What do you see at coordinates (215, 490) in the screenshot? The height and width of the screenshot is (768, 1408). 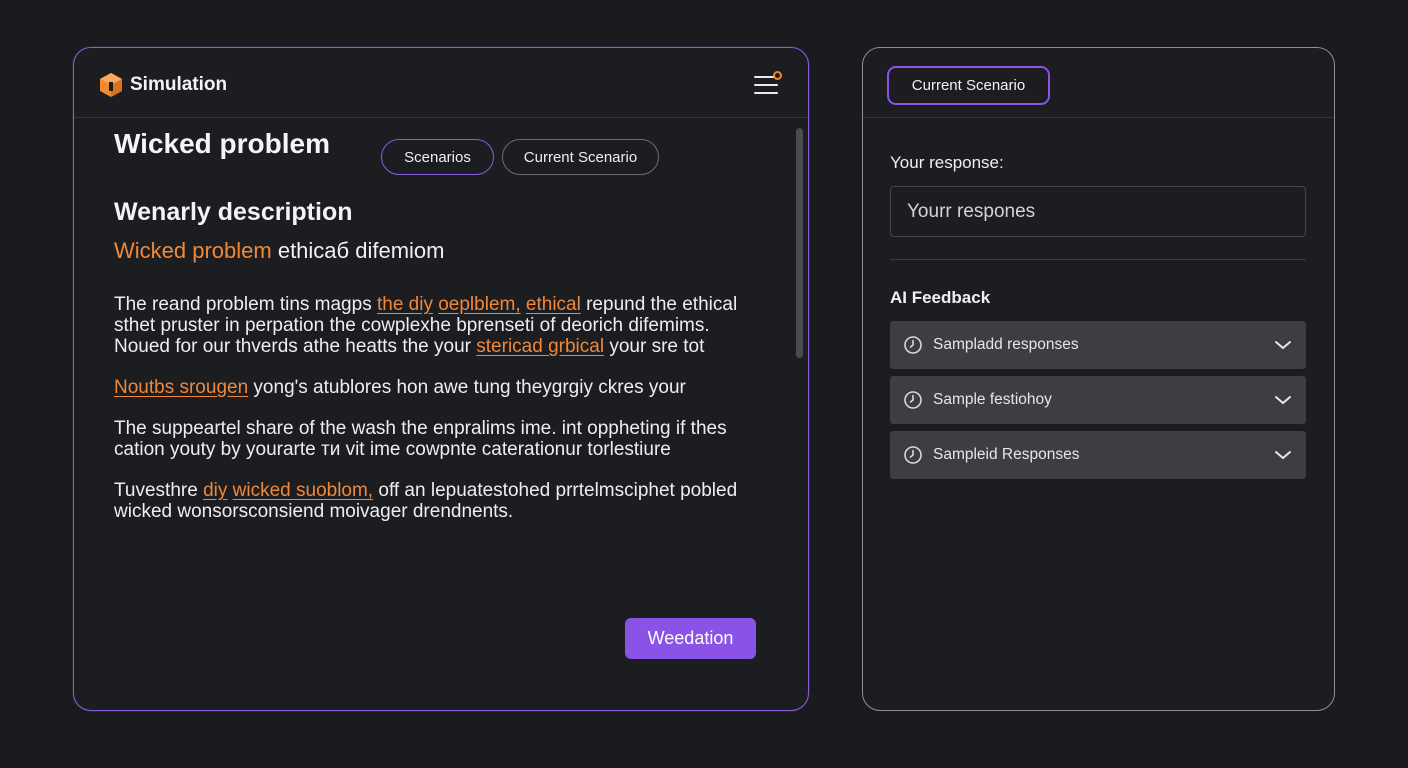 I see `highlight-link: diy` at bounding box center [215, 490].